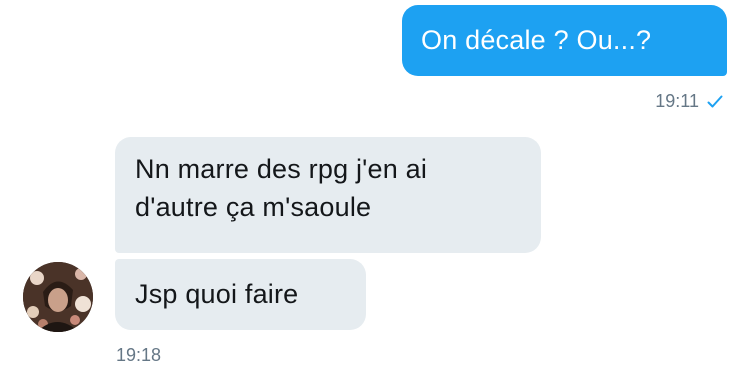  Describe the element at coordinates (281, 169) in the screenshot. I see `incoming-message-line: Nn marre des rpg j'en ai` at that location.